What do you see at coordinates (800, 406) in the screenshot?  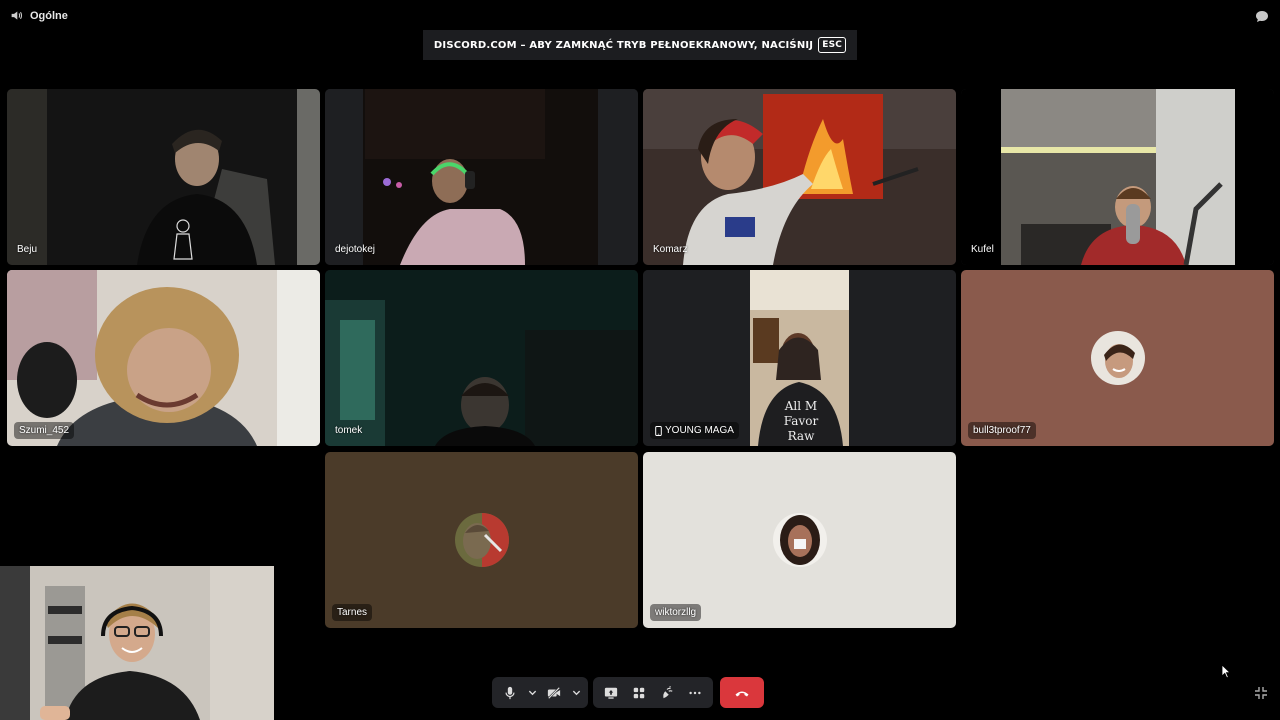 I see `svg-text: All M` at bounding box center [800, 406].